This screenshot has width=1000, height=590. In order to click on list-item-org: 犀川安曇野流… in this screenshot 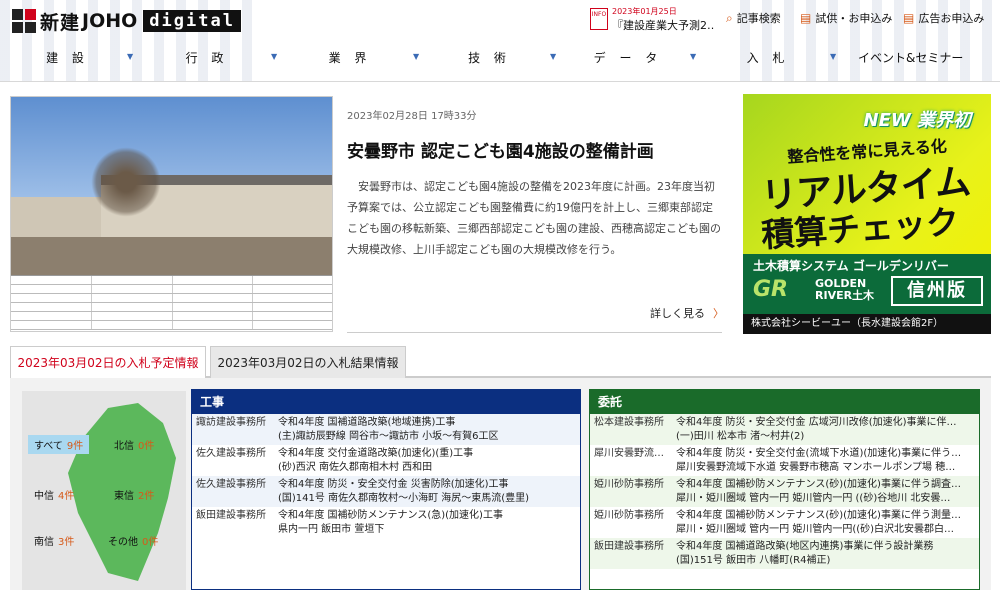, I will do `click(629, 453)`.